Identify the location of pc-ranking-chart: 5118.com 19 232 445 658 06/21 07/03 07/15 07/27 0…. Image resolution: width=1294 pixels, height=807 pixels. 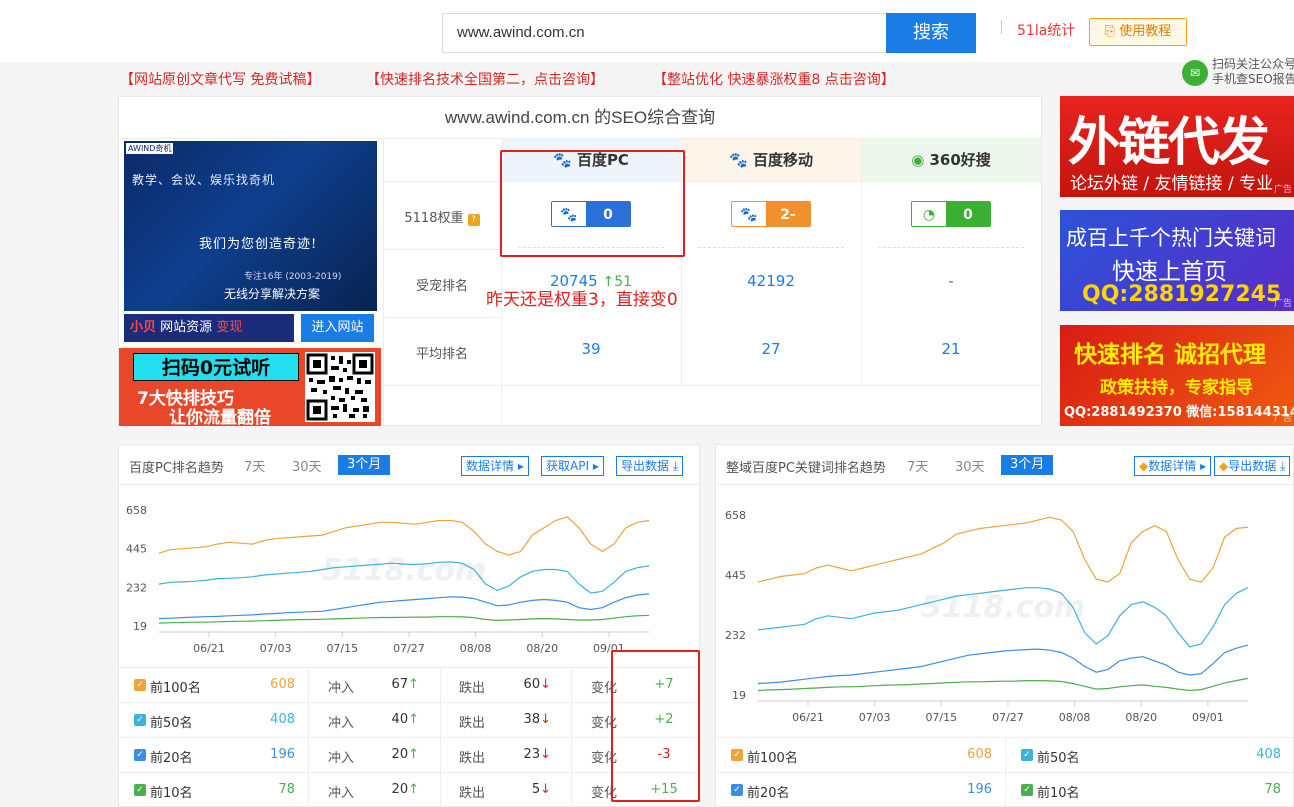
(409, 580).